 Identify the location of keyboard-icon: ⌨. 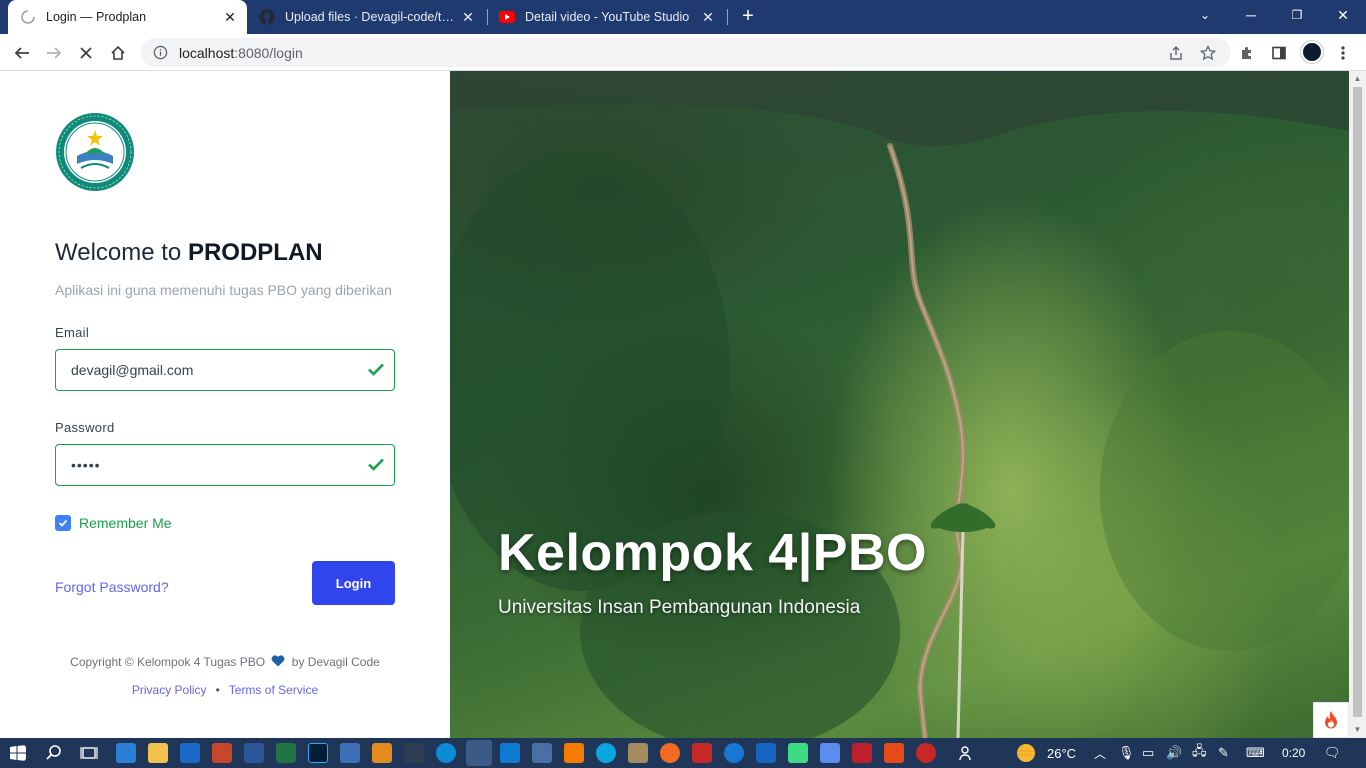
(1255, 753).